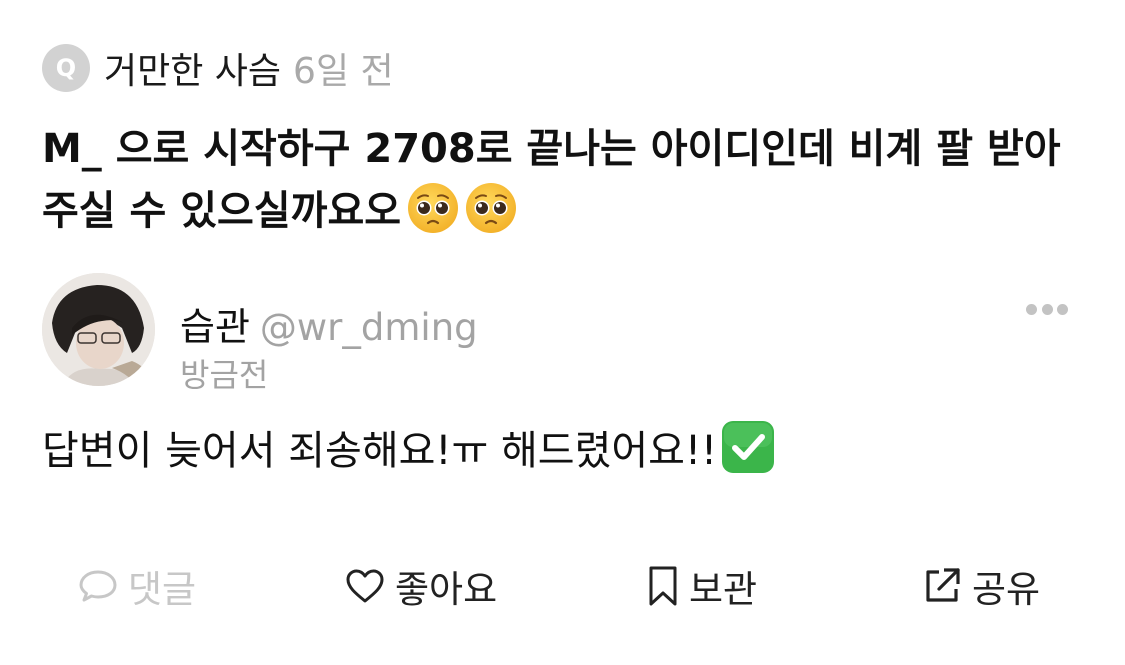  Describe the element at coordinates (98, 586) in the screenshot. I see `comment-bubble-icon` at that location.